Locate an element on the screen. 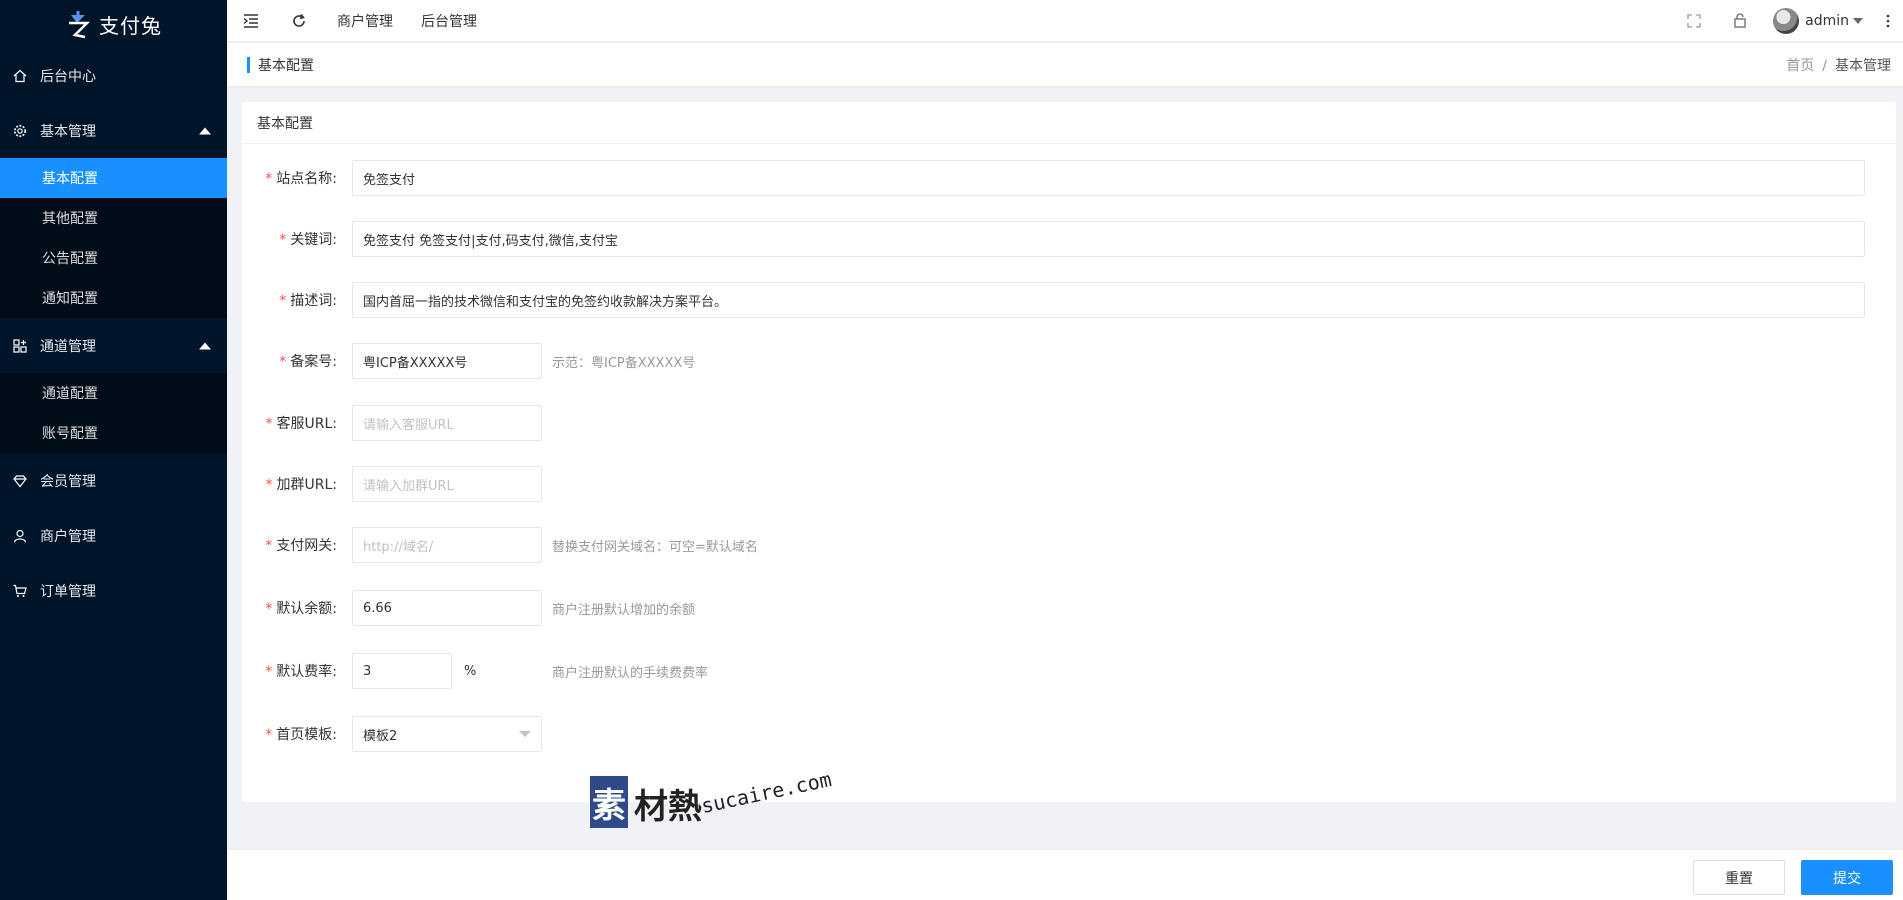 The height and width of the screenshot is (900, 1903). sidebar-item-merchant-management: 商户管理 is located at coordinates (113, 535).